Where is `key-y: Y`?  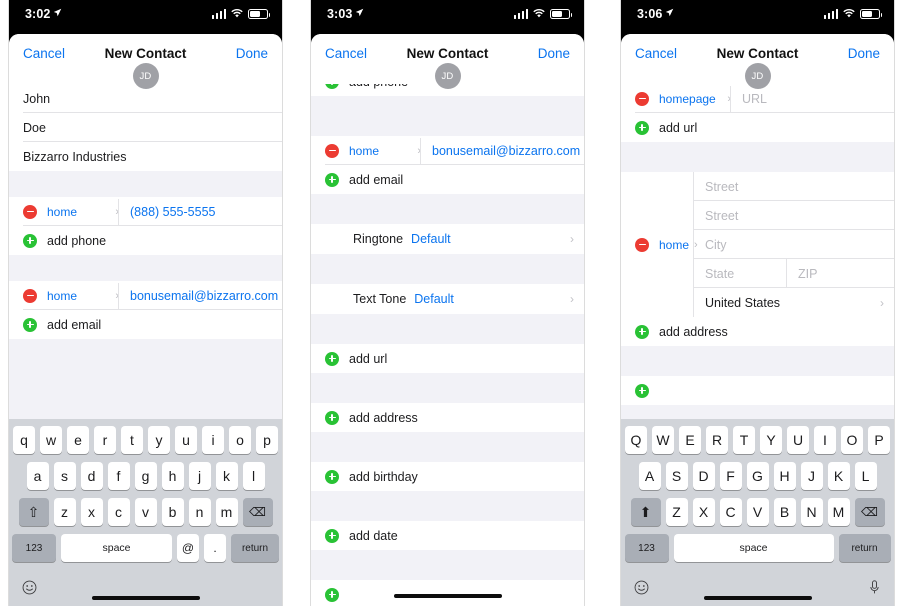
key-y: Y is located at coordinates (771, 440).